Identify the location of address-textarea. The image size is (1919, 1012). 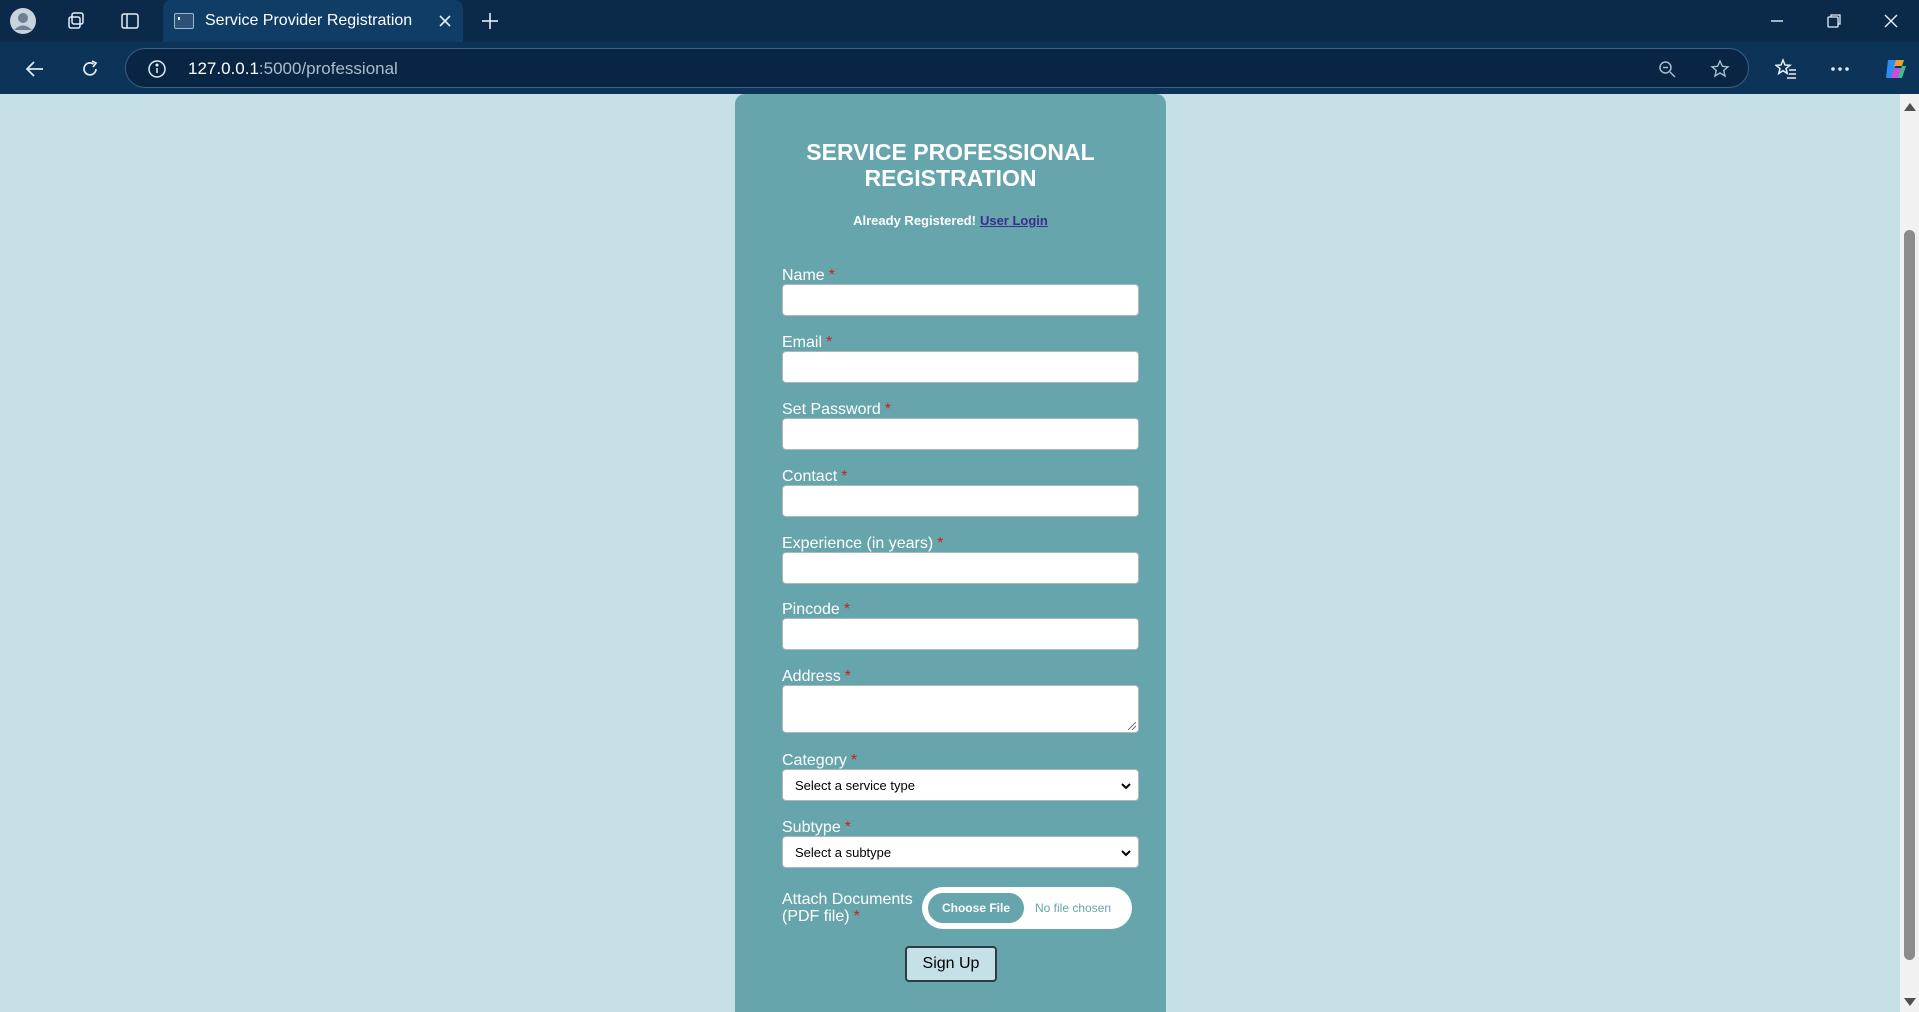
(960, 709).